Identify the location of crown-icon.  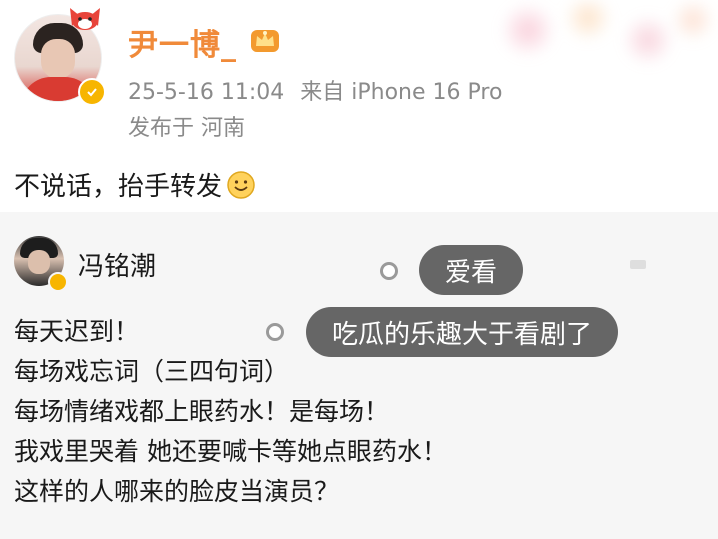
(265, 39).